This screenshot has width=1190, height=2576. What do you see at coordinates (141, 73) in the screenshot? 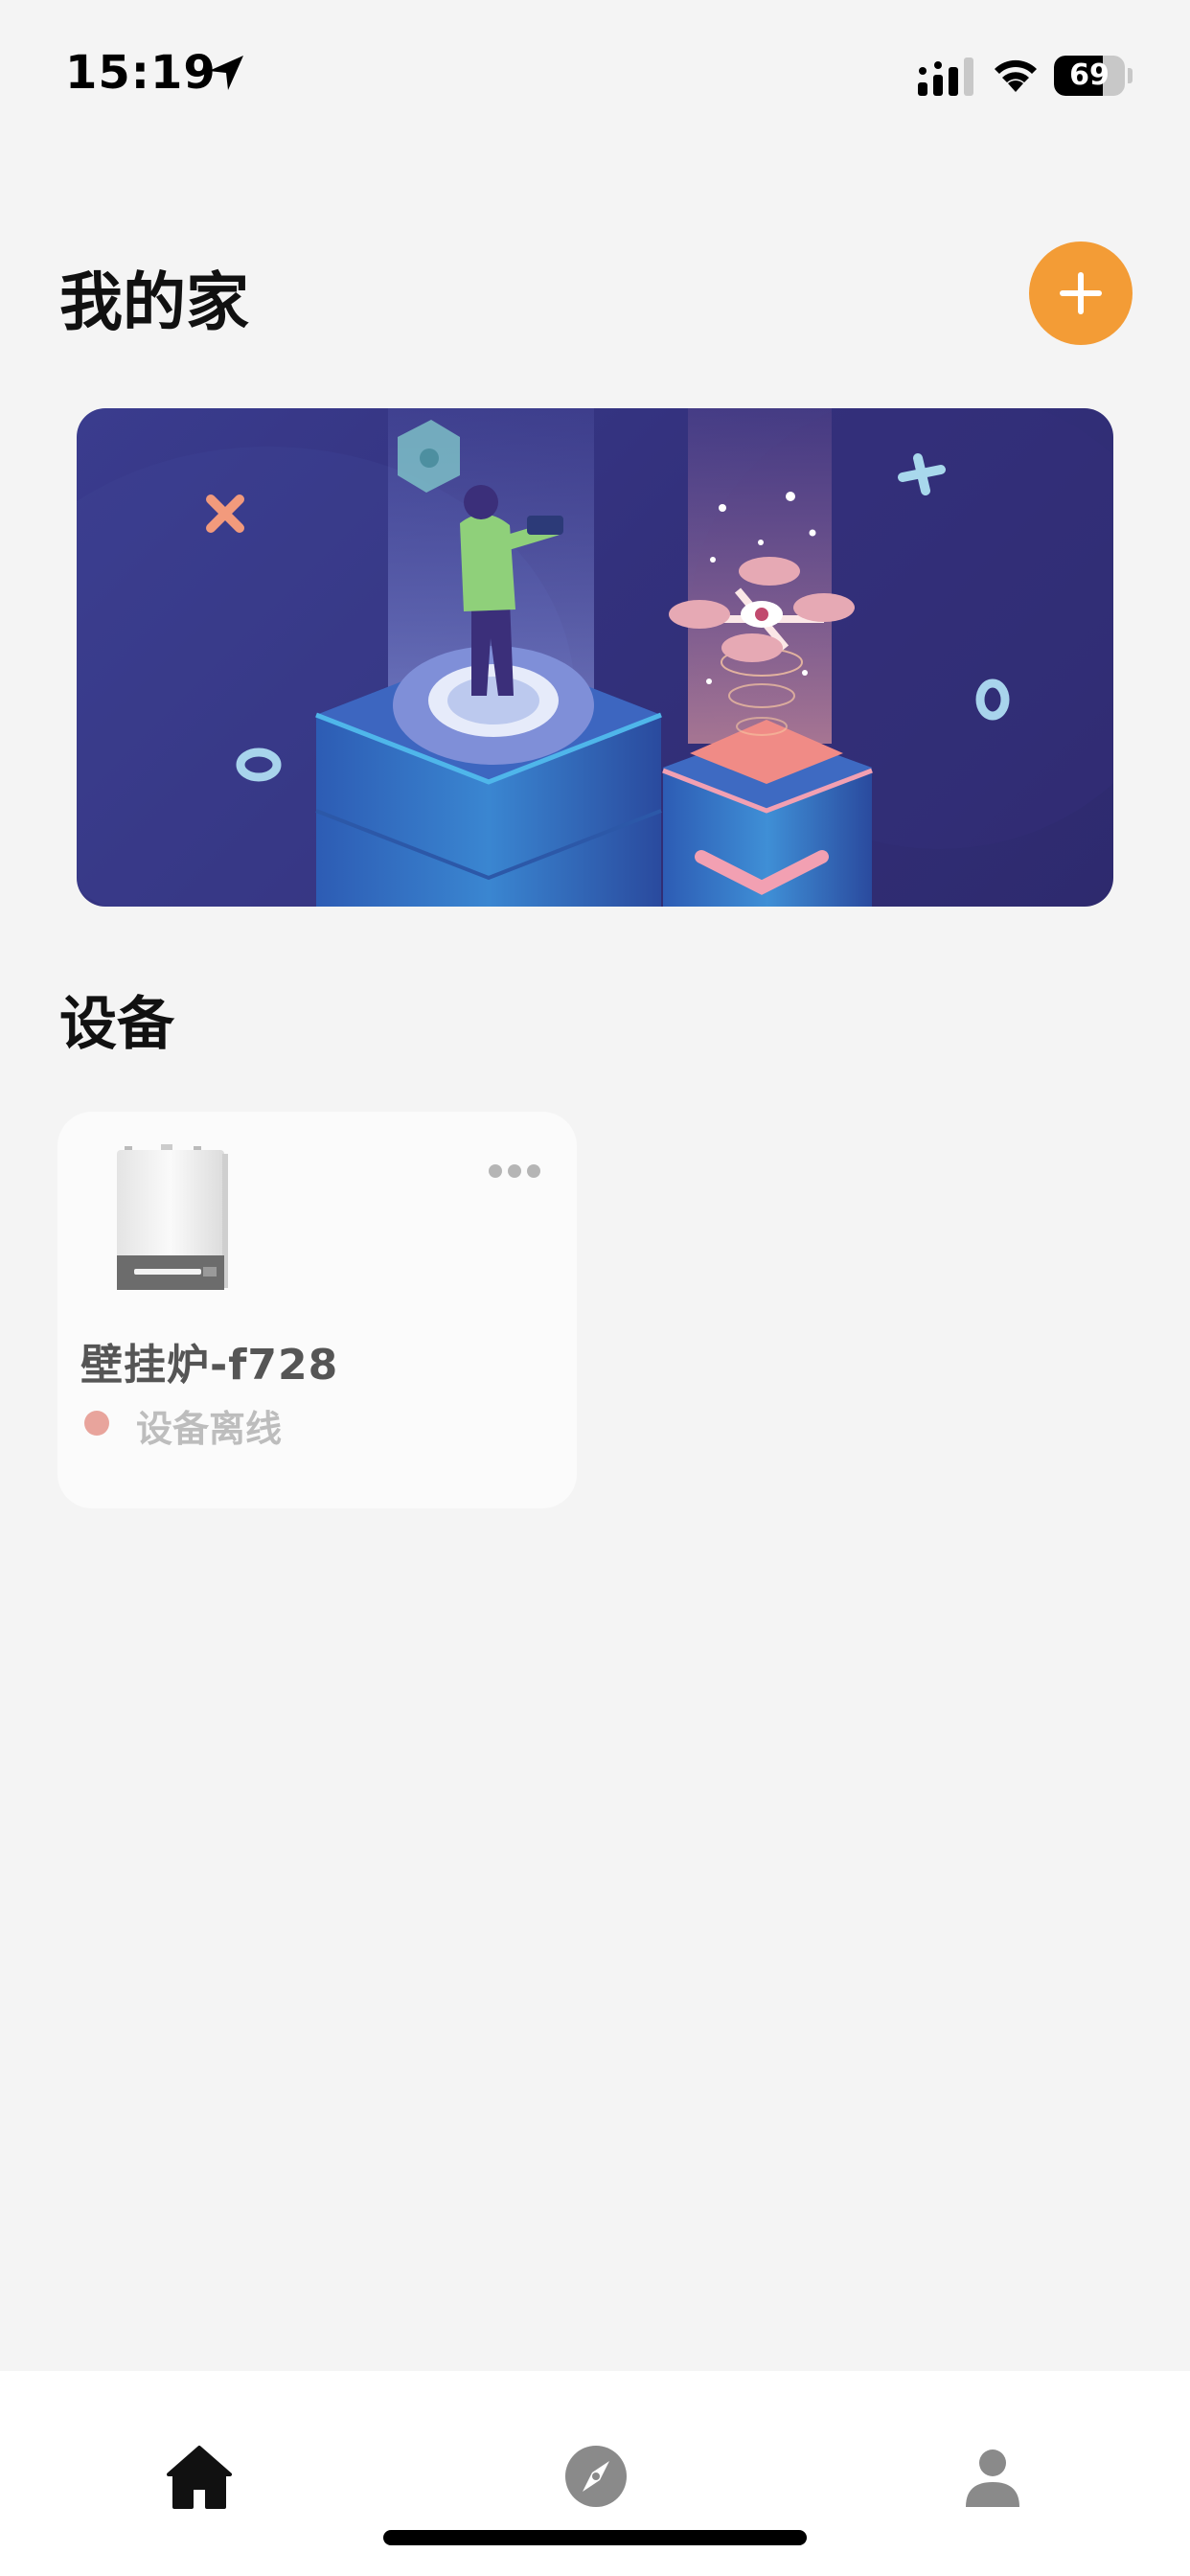
I see `status-time: 15:19` at bounding box center [141, 73].